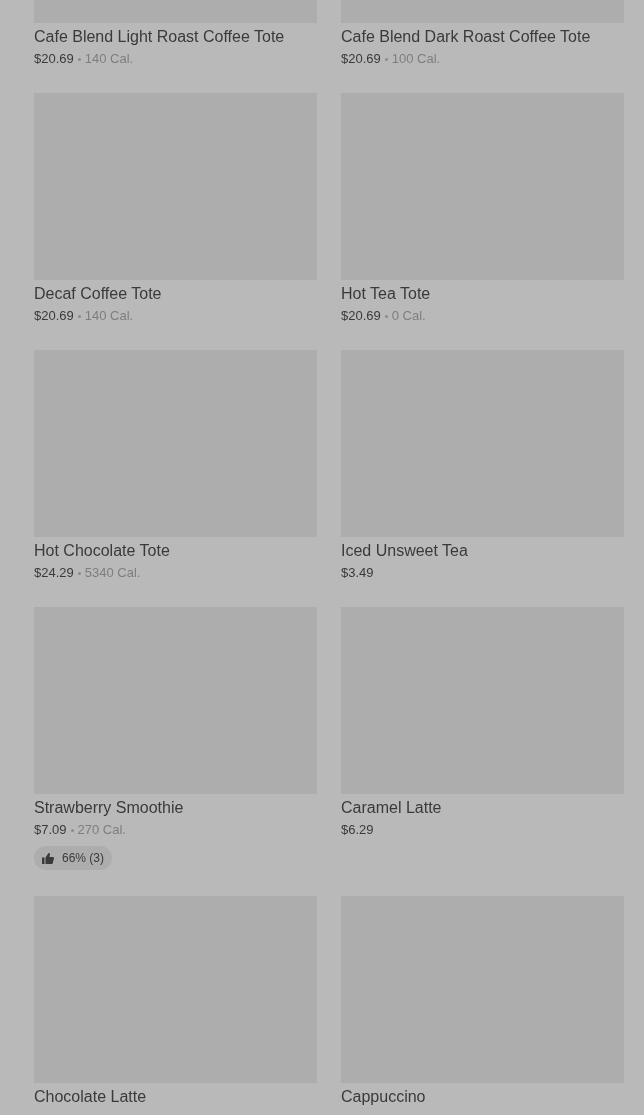 This screenshot has width=644, height=1115. Describe the element at coordinates (482, 1096) in the screenshot. I see `item-name: Cappuccino` at that location.